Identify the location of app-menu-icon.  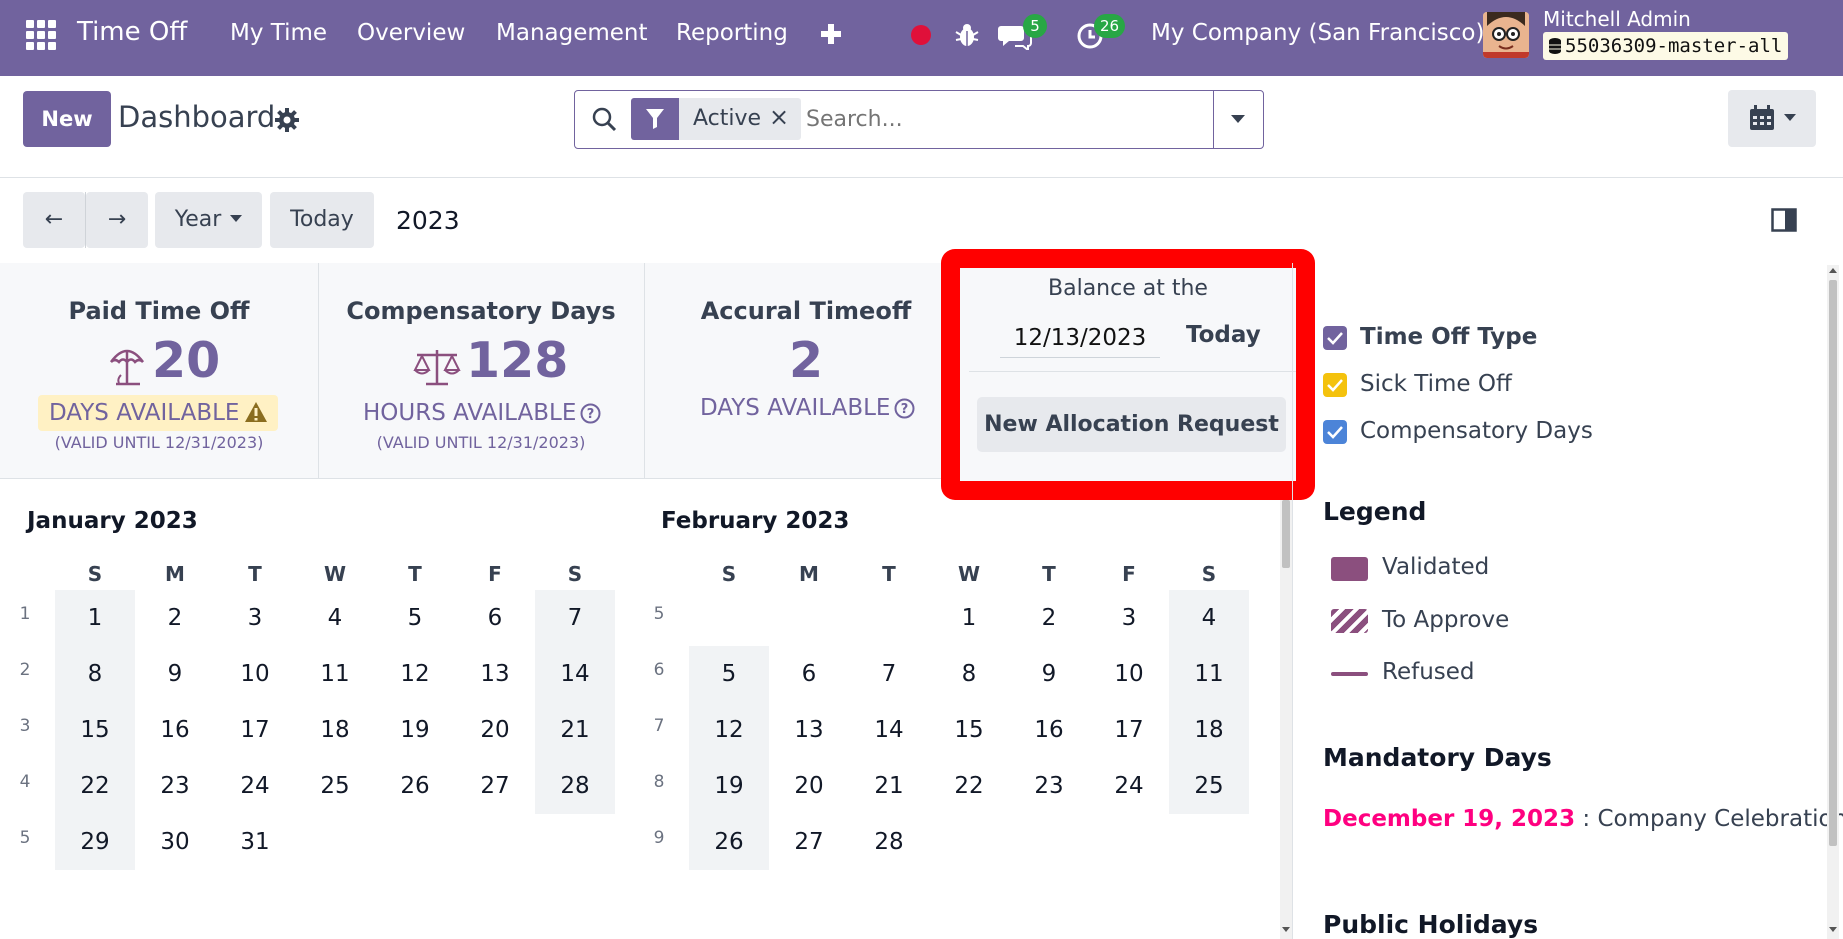
(41, 35).